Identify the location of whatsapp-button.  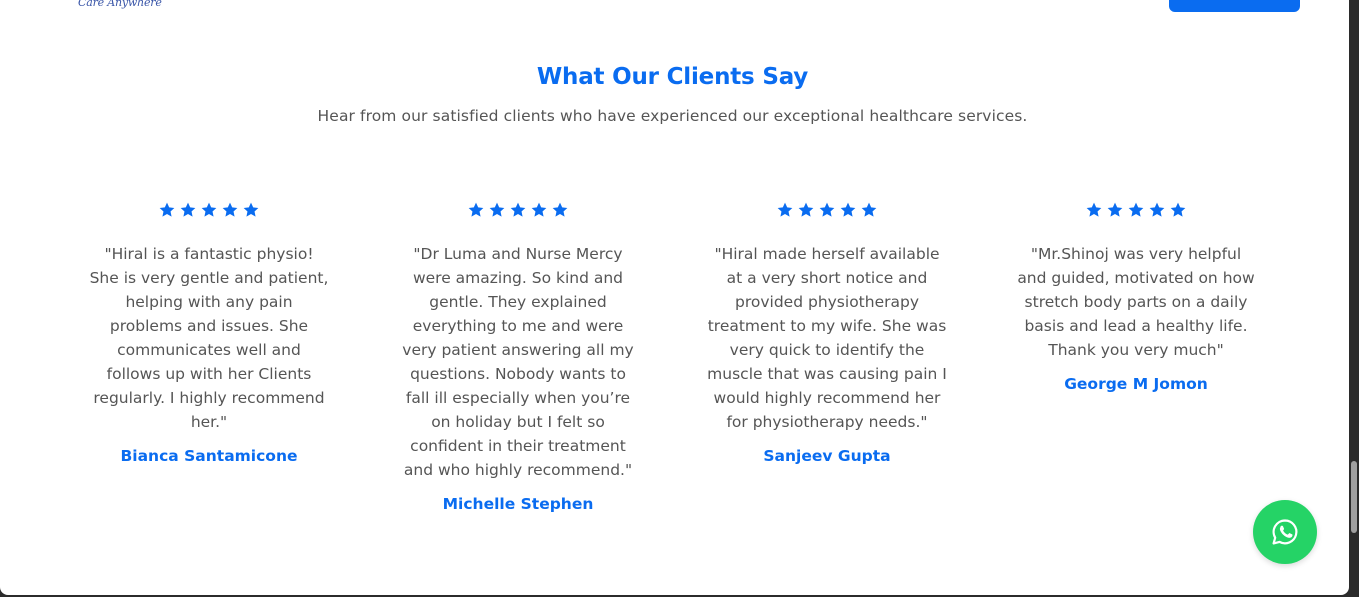
(1285, 532).